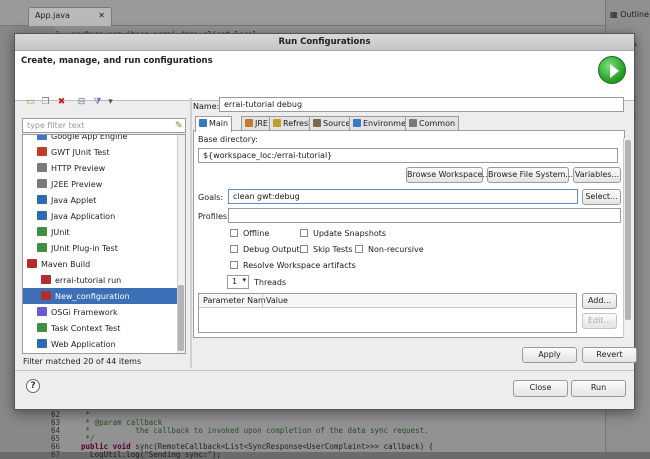 The height and width of the screenshot is (459, 650). Describe the element at coordinates (100, 248) in the screenshot. I see `tree-item: JUnit Plug-in Test` at that location.